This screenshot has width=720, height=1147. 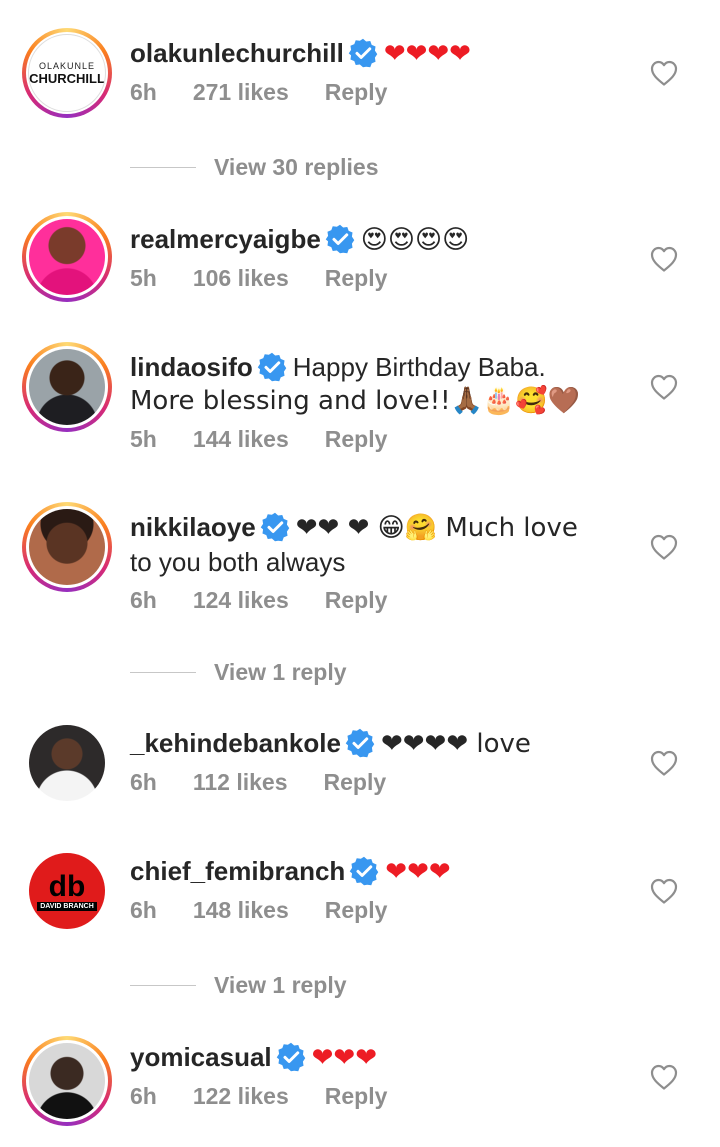 I want to click on avatar: OLAKUNLE CHURCHILL, so click(x=67, y=73).